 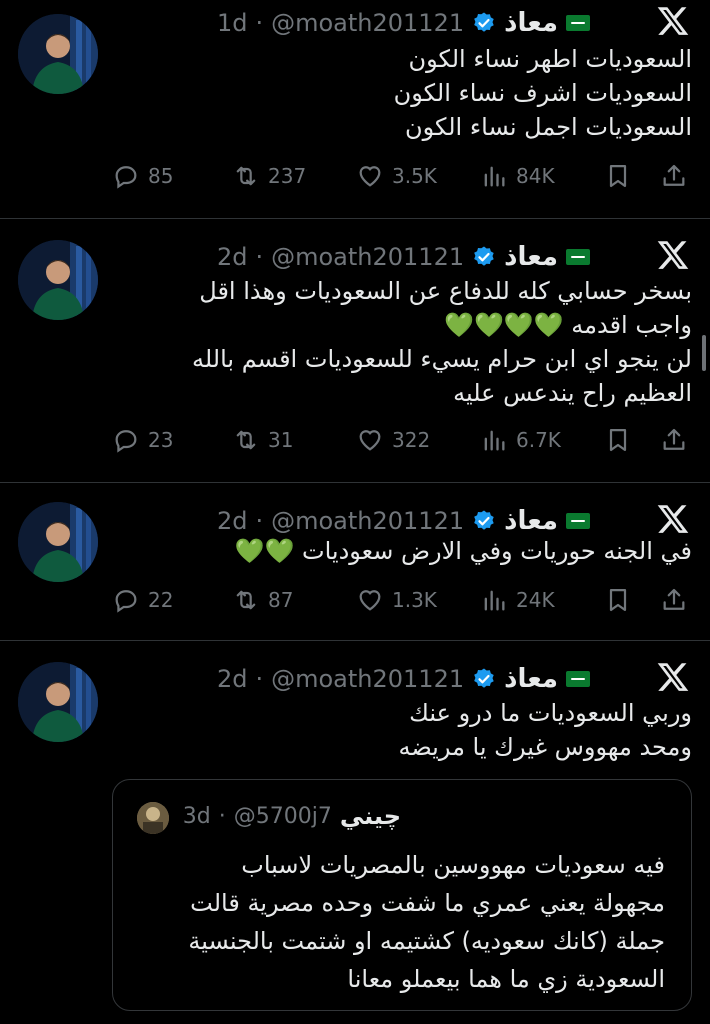 I want to click on verified-badge-icon, so click(x=484, y=256).